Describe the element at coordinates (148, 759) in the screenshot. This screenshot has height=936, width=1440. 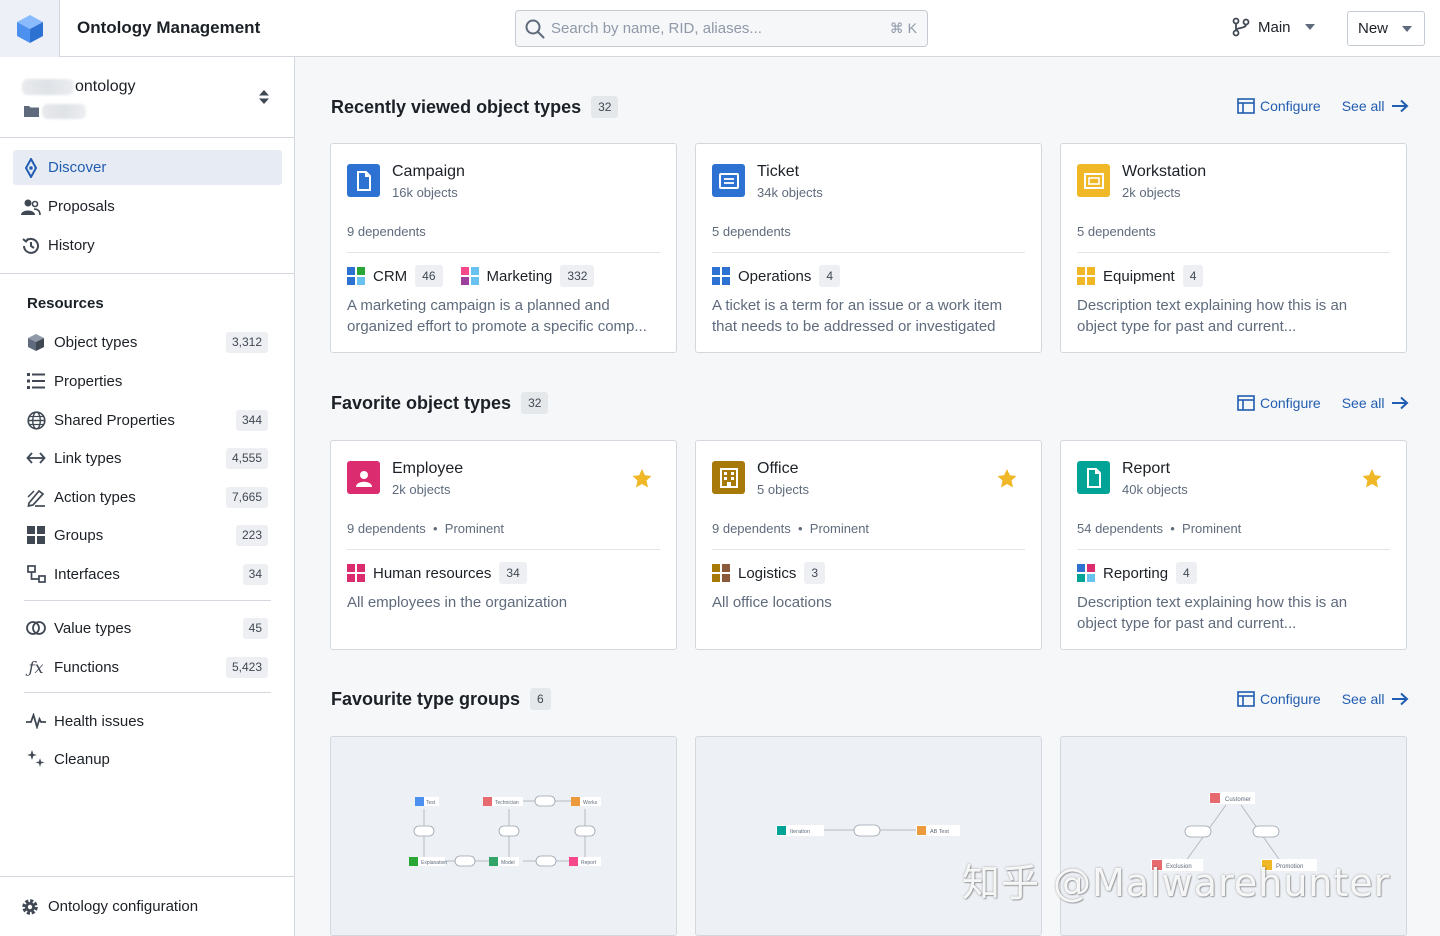
I see `sidebar-item-cleanup: Cleanup` at that location.